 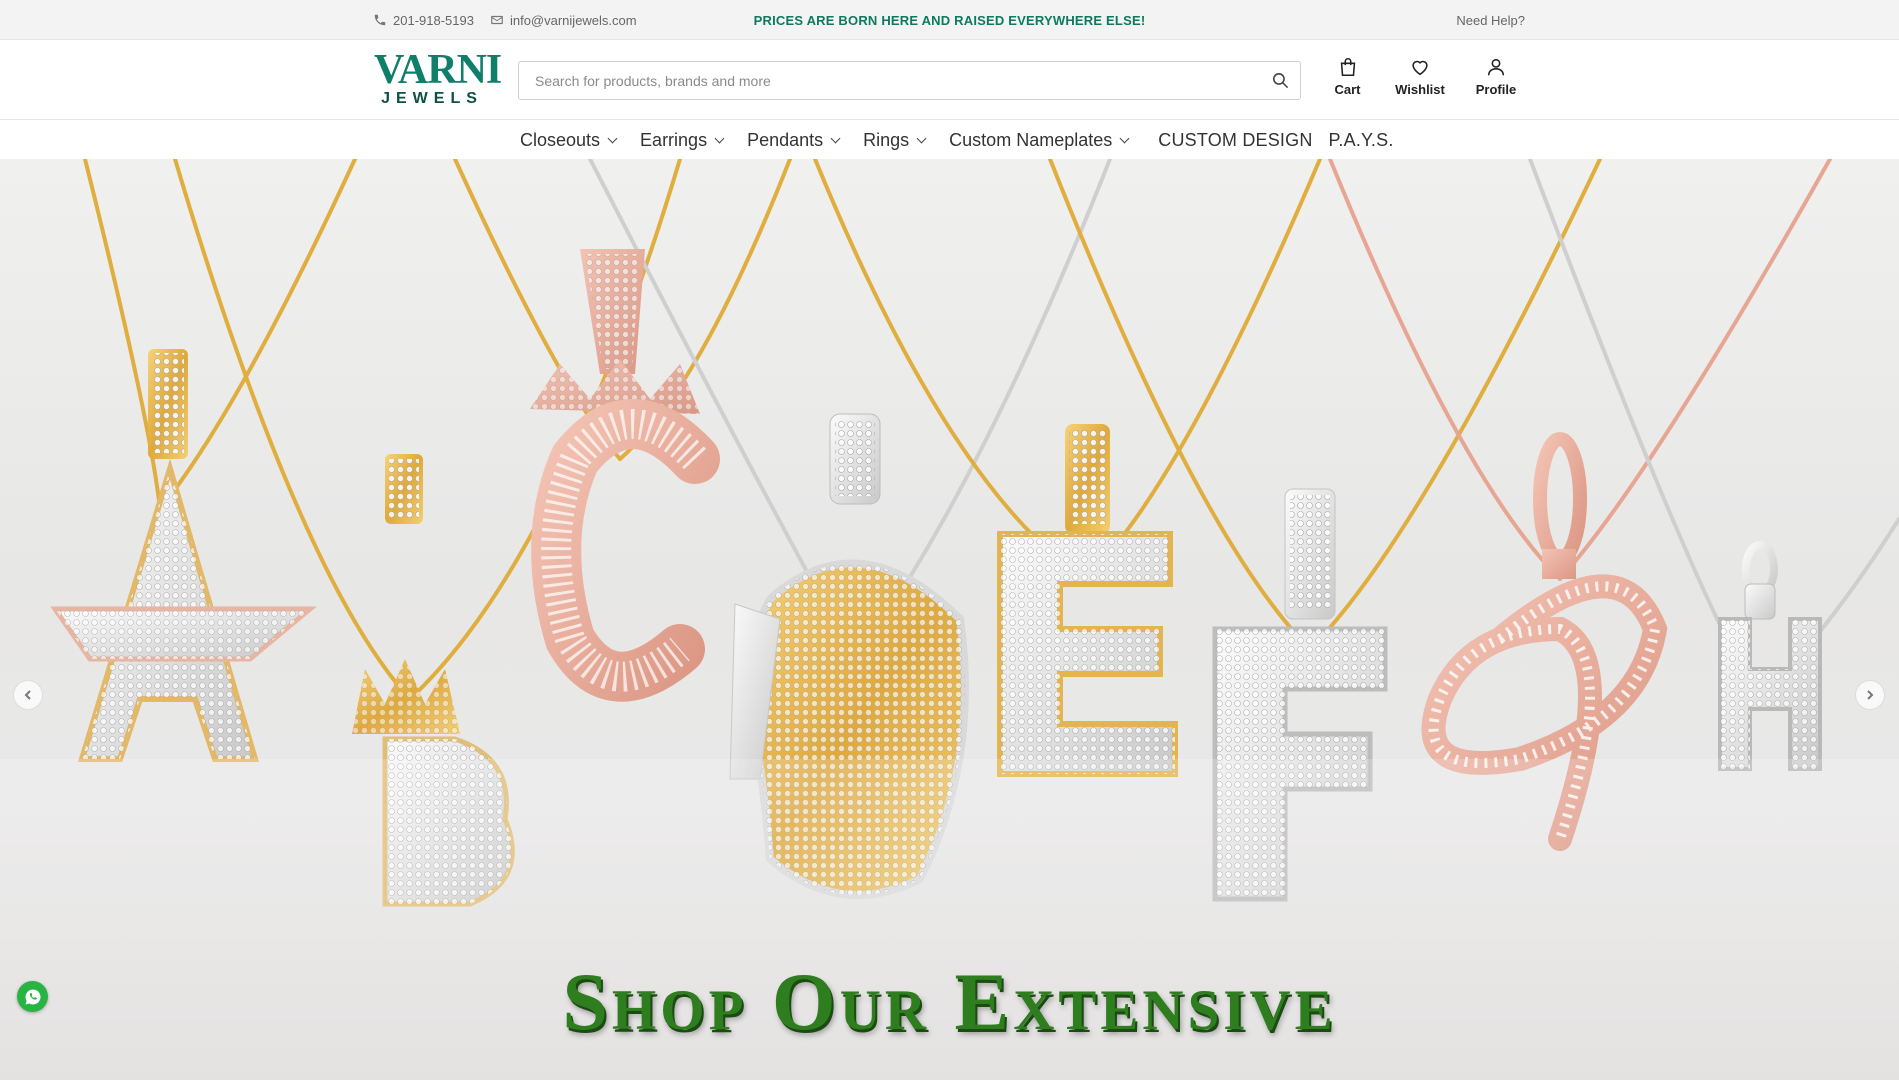 What do you see at coordinates (1031, 139) in the screenshot?
I see `nav-label: Custom Nameplates` at bounding box center [1031, 139].